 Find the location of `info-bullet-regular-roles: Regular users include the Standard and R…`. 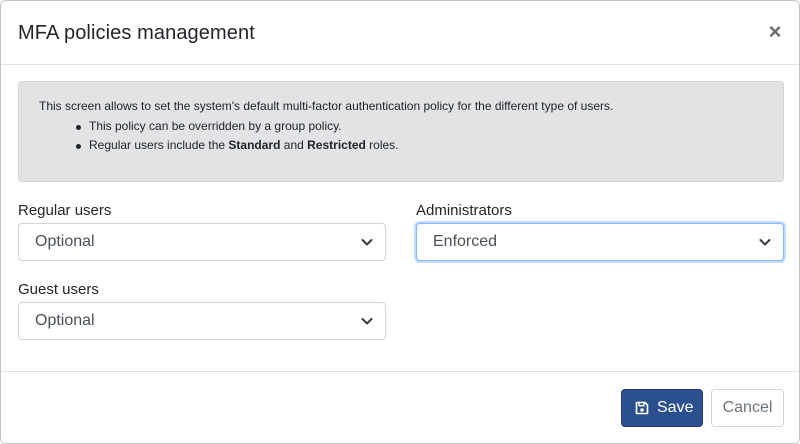

info-bullet-regular-roles: Regular users include the Standard and R… is located at coordinates (401, 146).